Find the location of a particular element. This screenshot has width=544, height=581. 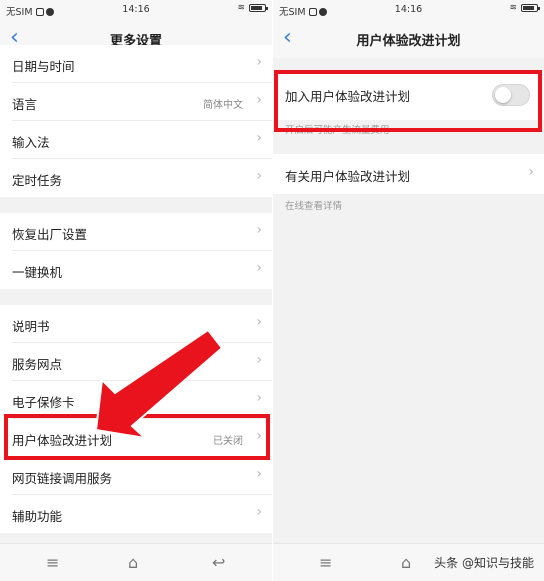

list-item: 说明书 › is located at coordinates (136, 324).